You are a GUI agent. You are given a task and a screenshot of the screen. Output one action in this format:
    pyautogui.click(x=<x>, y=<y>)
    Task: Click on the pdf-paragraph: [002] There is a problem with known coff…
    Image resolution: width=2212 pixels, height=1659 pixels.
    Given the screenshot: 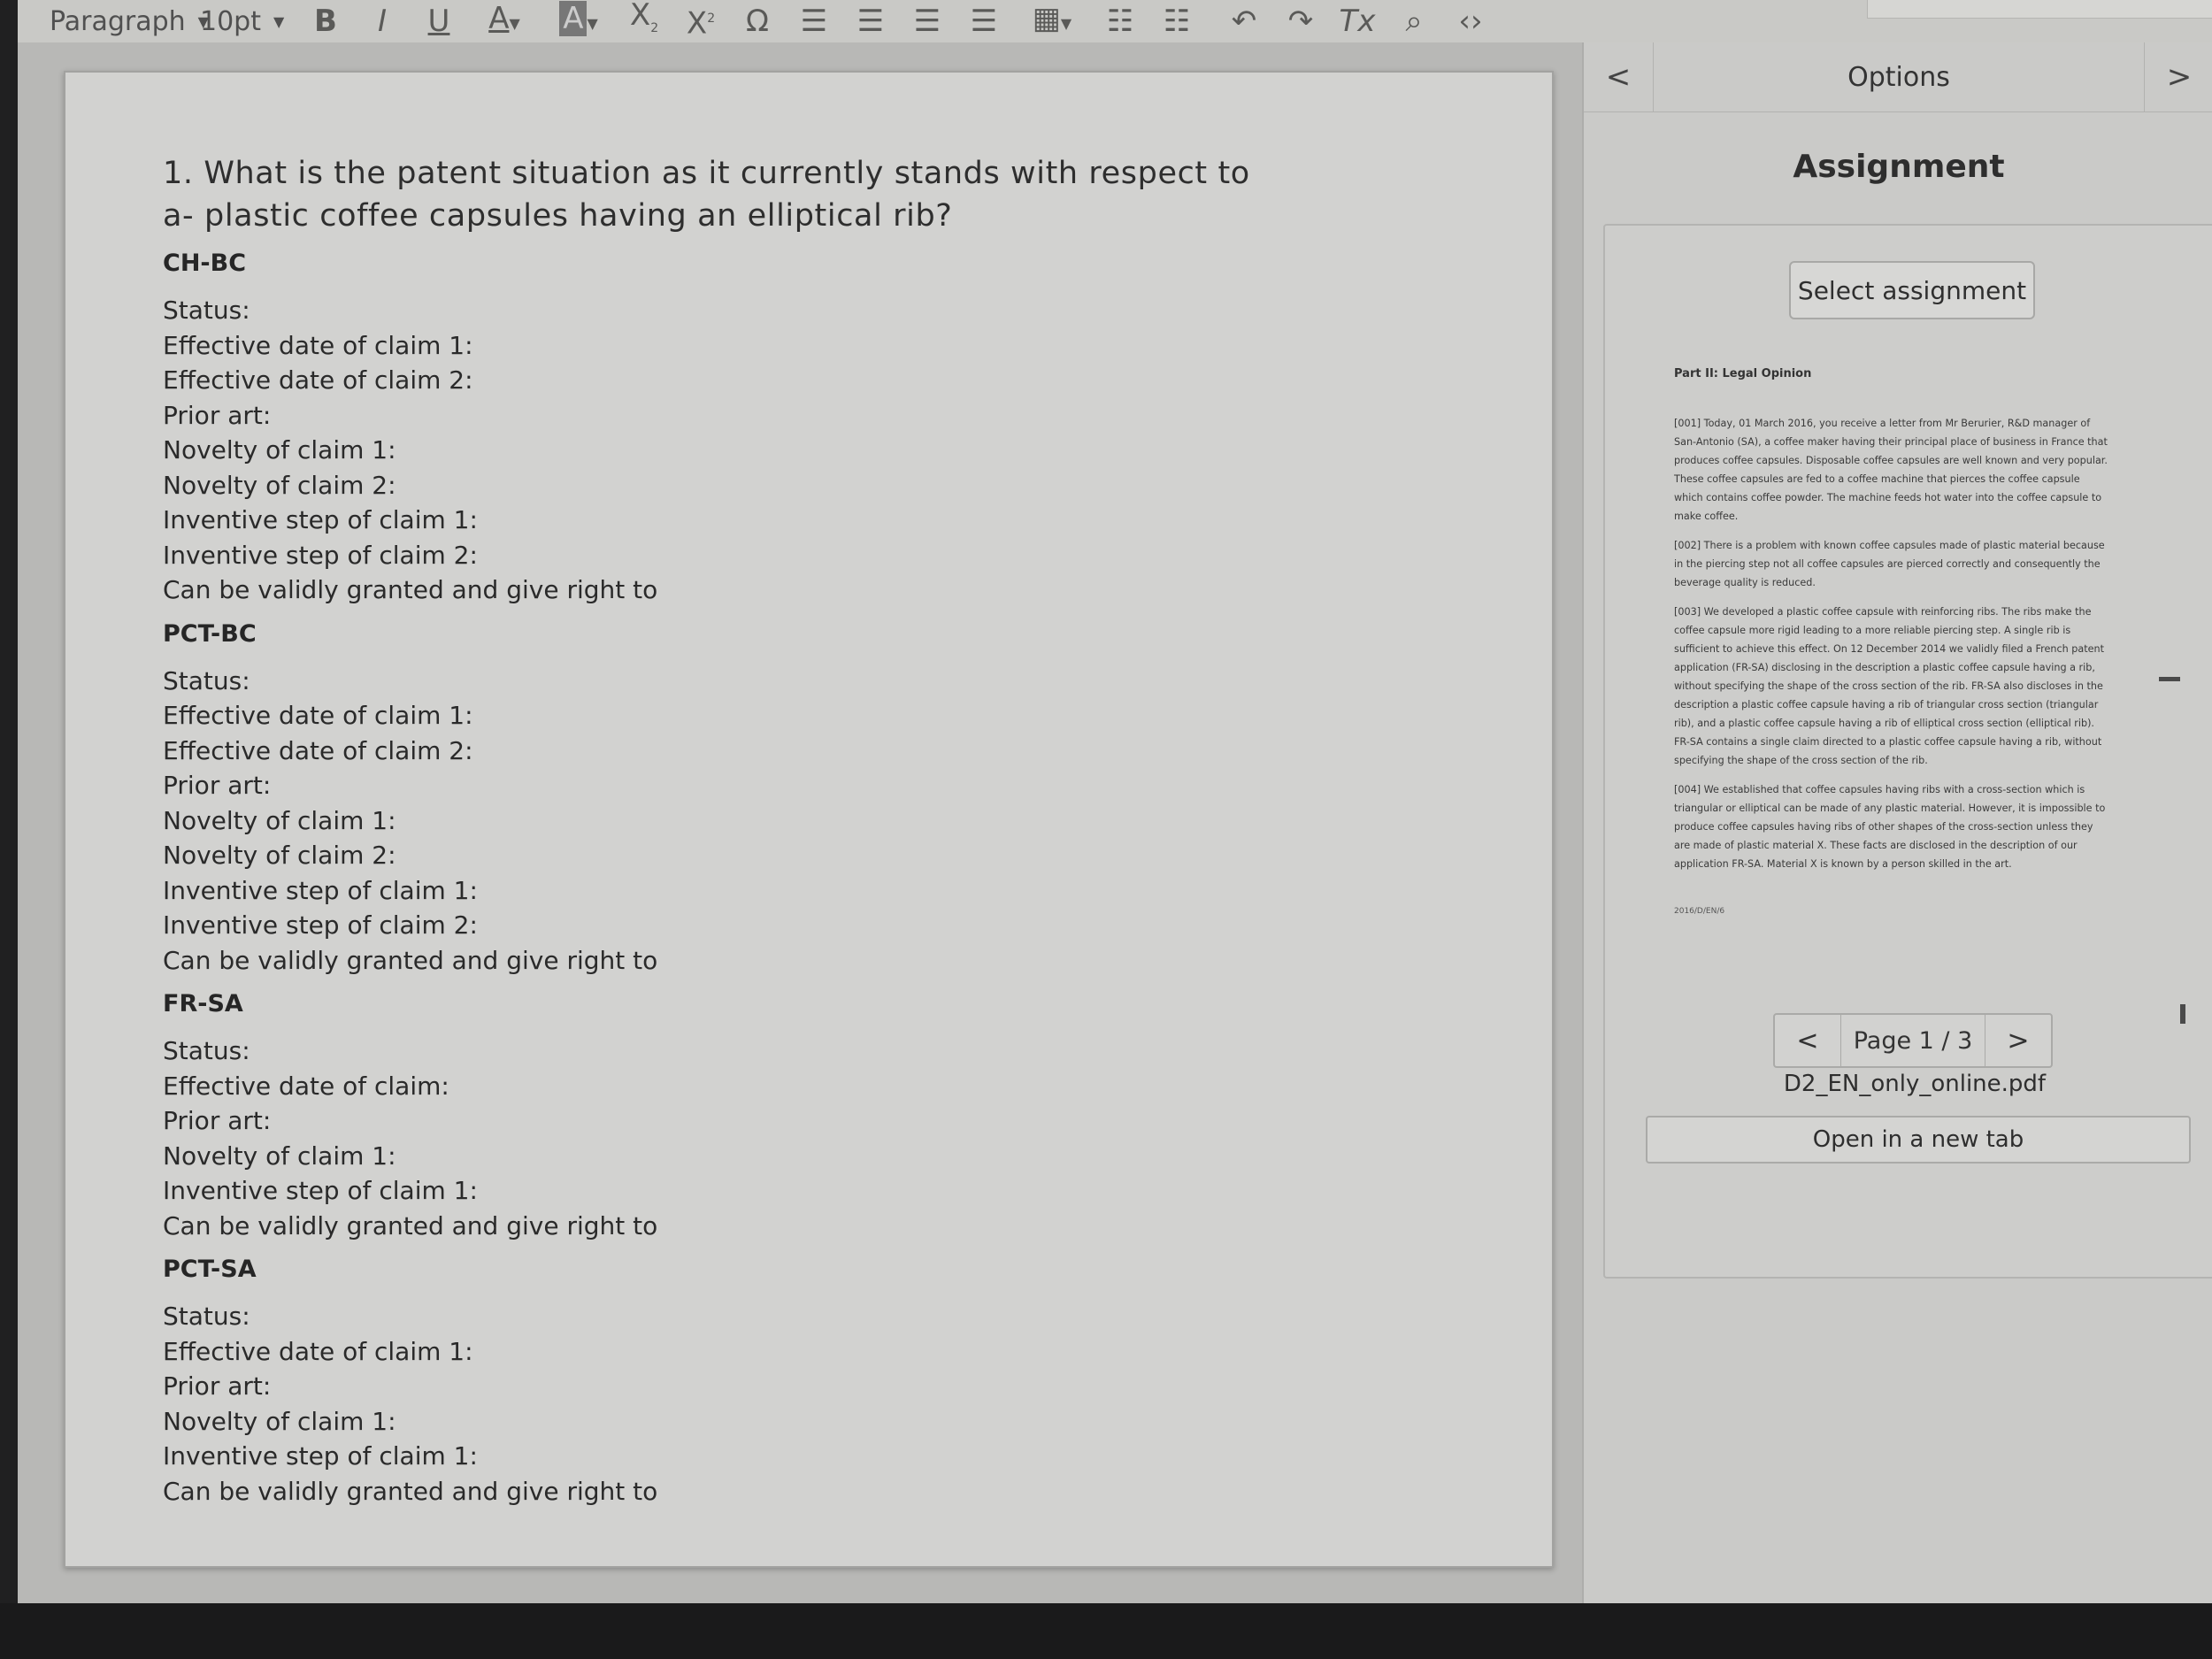 What is the action you would take?
    pyautogui.click(x=1889, y=564)
    